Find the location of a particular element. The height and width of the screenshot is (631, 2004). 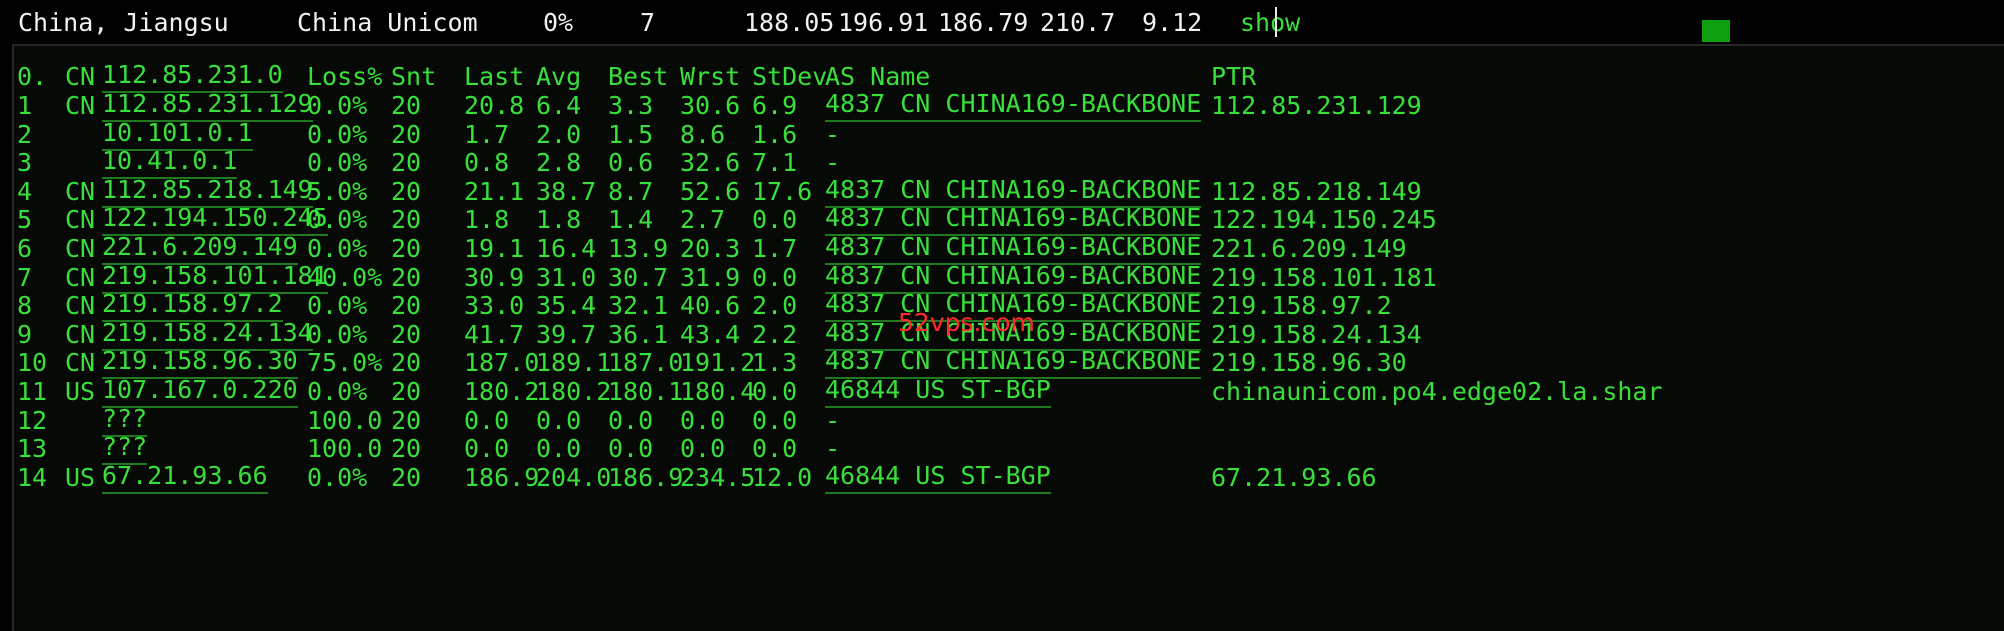

country-code: US is located at coordinates (80, 477).